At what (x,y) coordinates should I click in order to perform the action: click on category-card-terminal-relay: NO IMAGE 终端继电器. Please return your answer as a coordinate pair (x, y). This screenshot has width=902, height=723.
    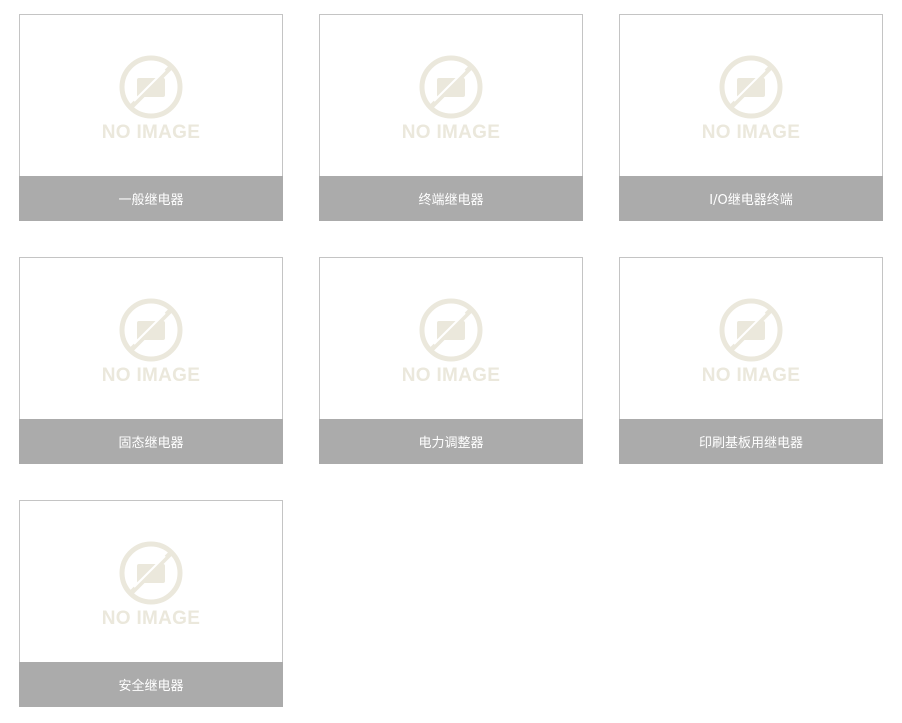
    Looking at the image, I should click on (451, 117).